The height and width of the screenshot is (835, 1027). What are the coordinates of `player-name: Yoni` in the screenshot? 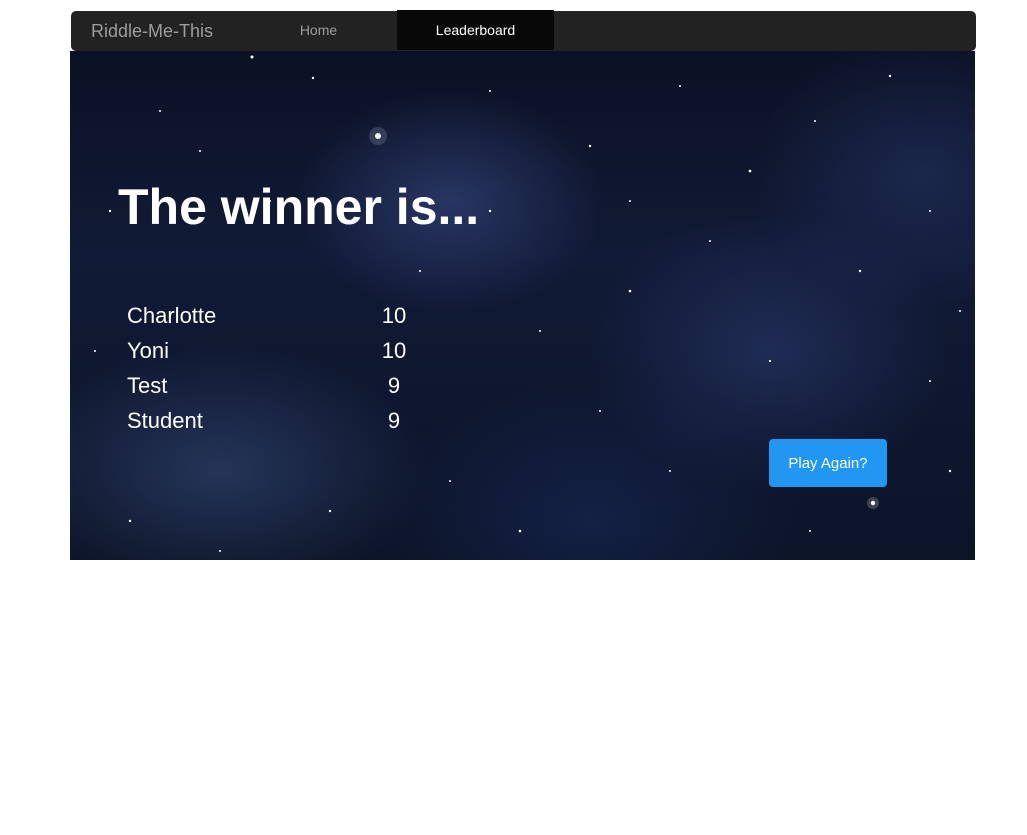 It's located at (148, 350).